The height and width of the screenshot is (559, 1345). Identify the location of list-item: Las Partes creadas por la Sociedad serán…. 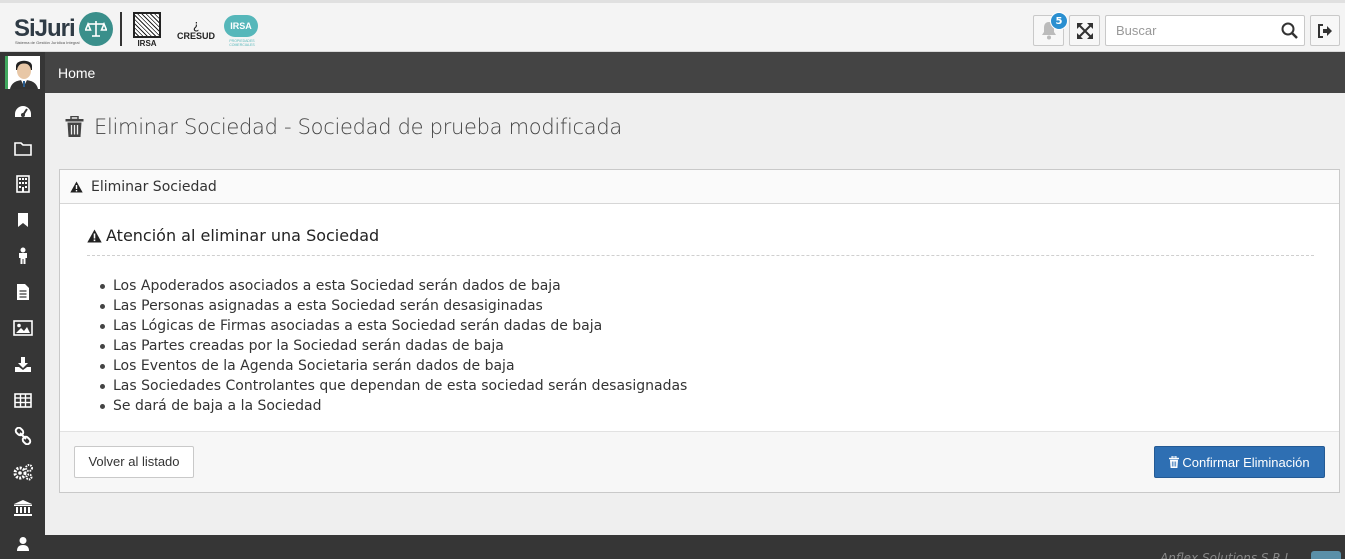
(392, 346).